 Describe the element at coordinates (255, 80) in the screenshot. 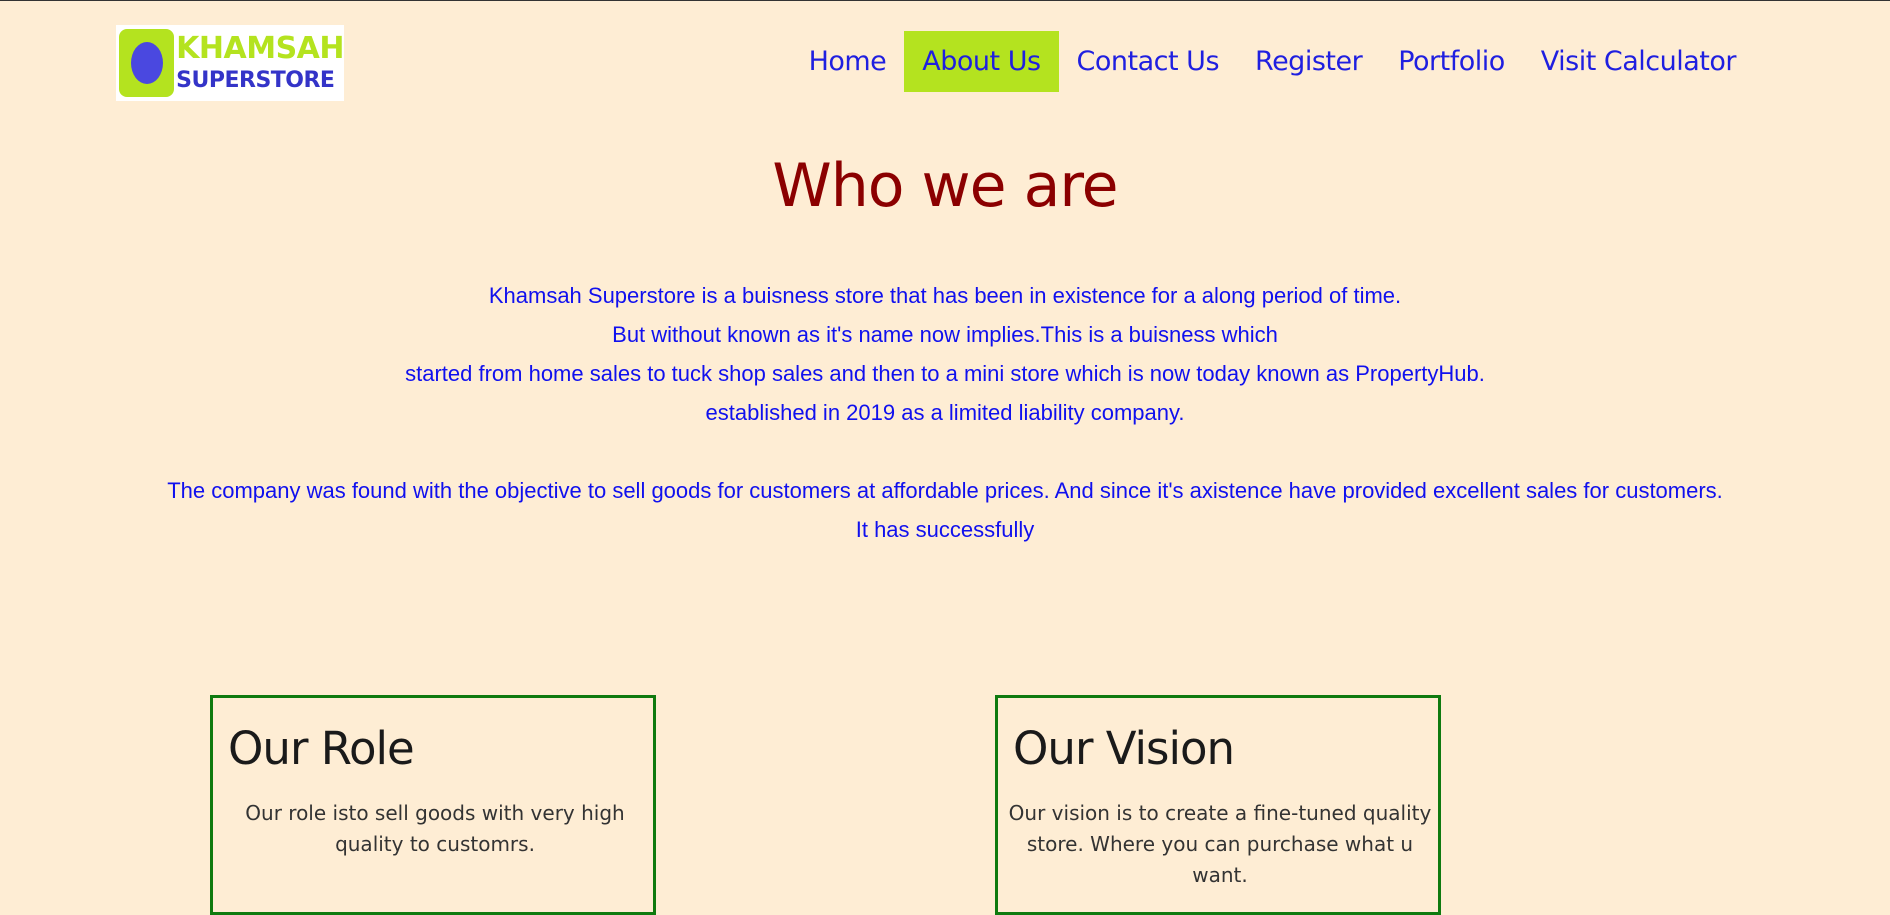

I see `logo-line2: SUPERSTORE` at that location.